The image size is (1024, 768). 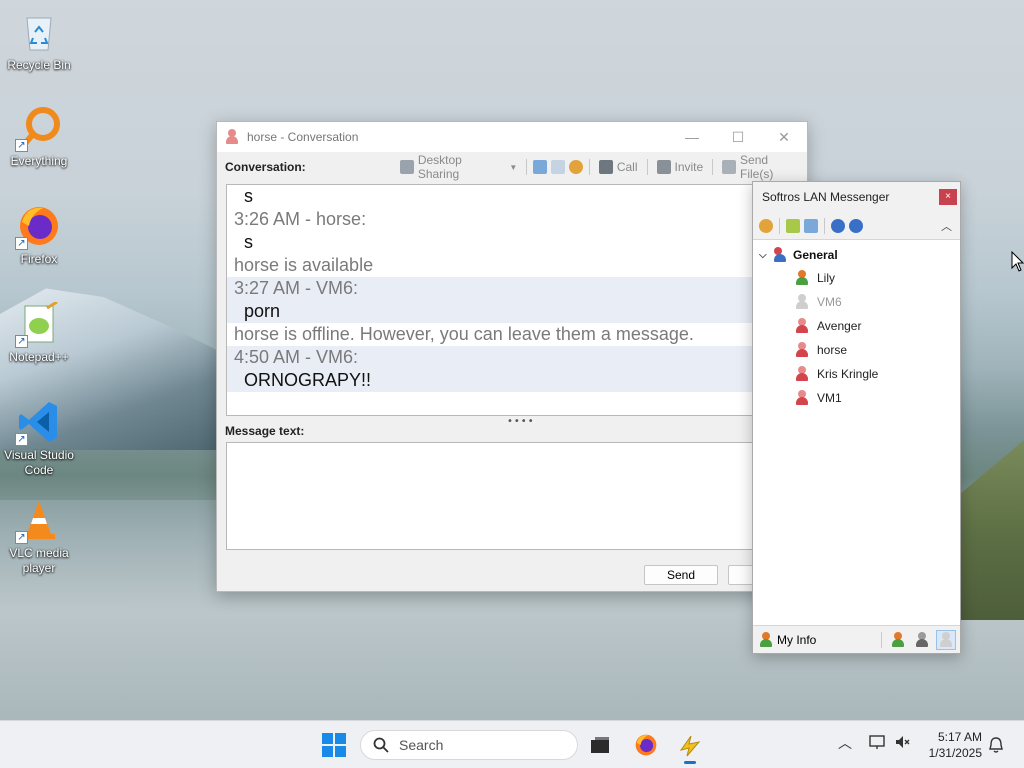 I want to click on taskbar-task-view, so click(x=600, y=745).